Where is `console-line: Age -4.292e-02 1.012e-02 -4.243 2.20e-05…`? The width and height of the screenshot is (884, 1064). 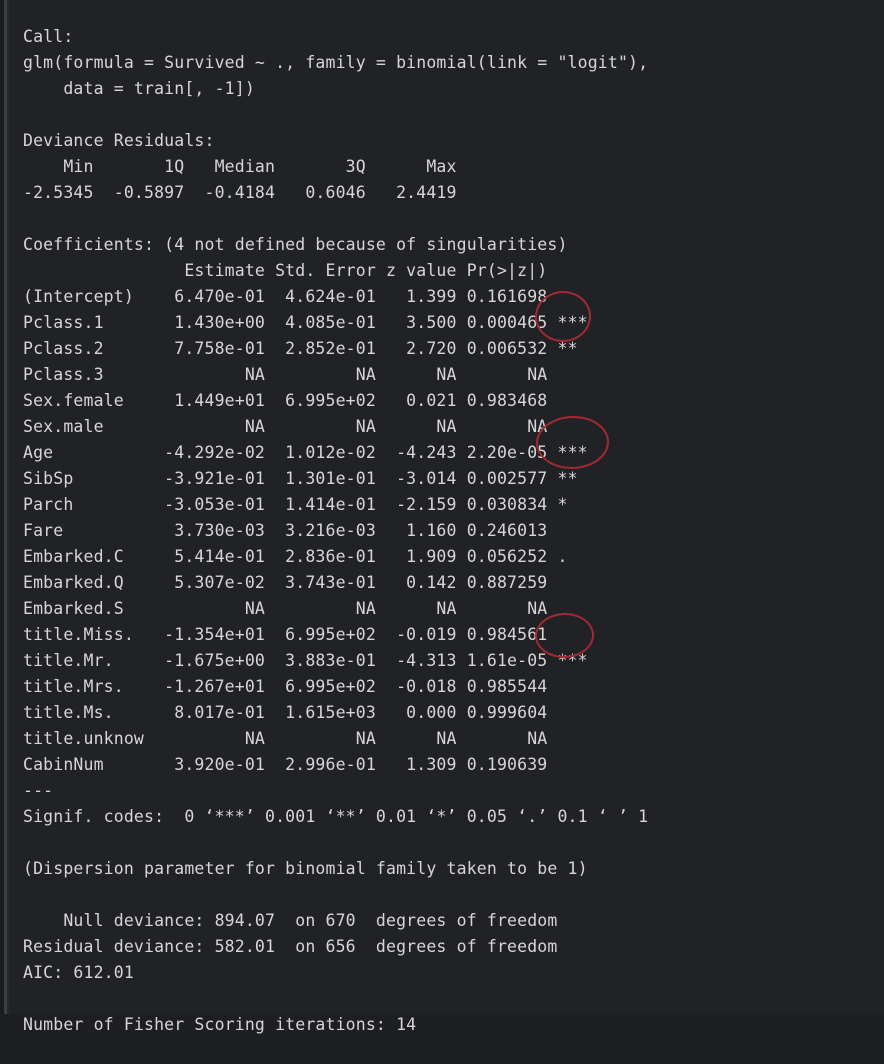 console-line: Age -4.292e-02 1.012e-02 -4.243 2.20e-05… is located at coordinates (305, 452).